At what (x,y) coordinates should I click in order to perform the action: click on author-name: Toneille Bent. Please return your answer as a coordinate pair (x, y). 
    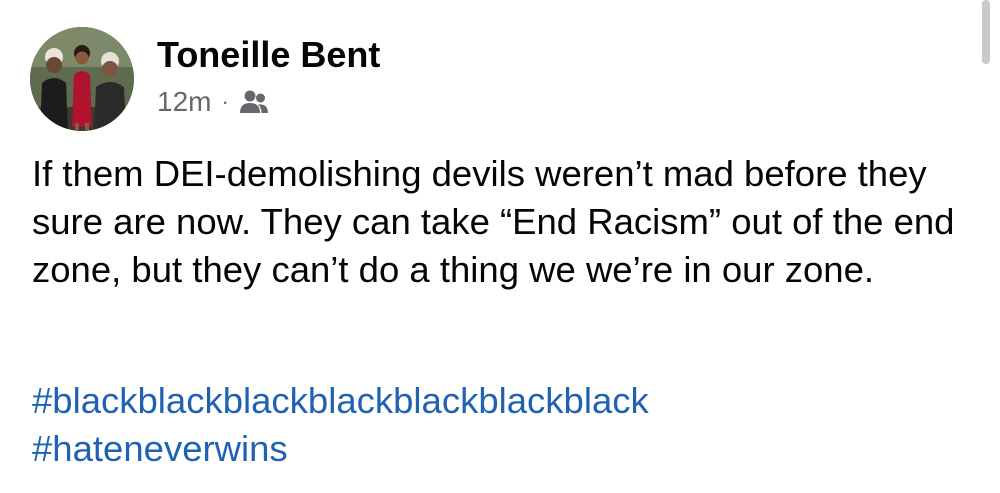
    Looking at the image, I should click on (268, 55).